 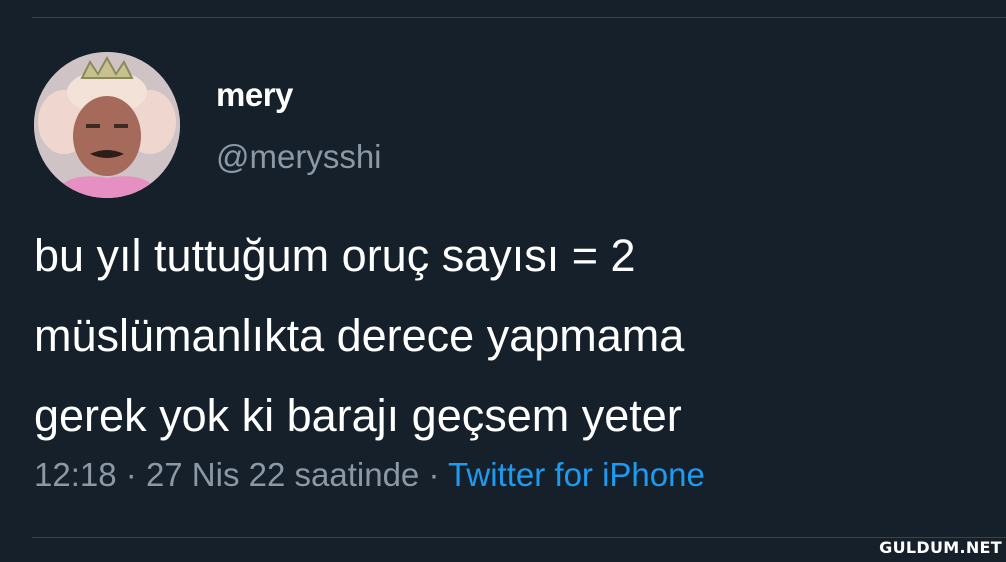 I want to click on tweet-text-line: bu yıl tuttuğum oruç sayısı = 2, so click(x=335, y=255).